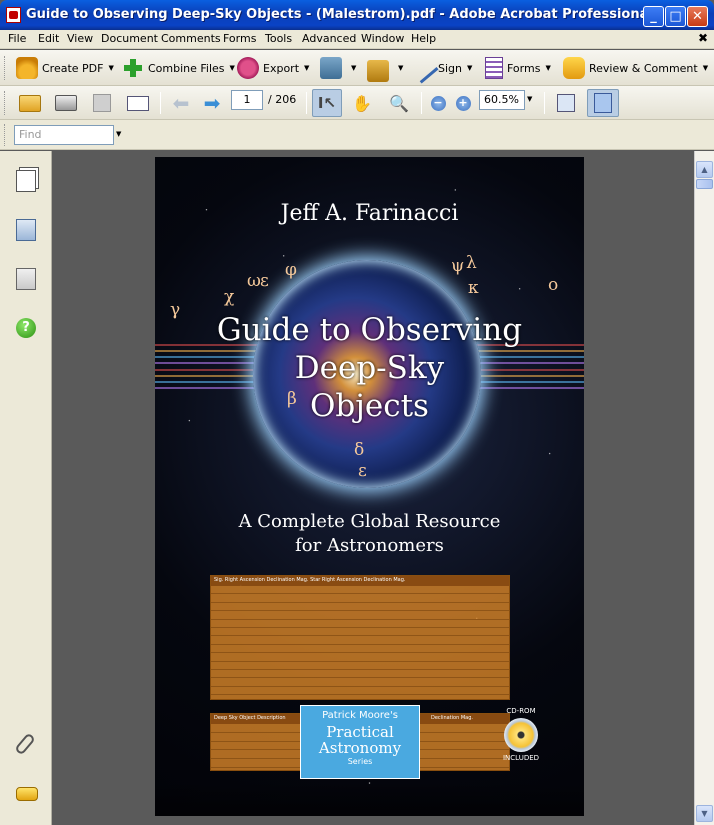  I want to click on hand-icon: ✋, so click(362, 103).